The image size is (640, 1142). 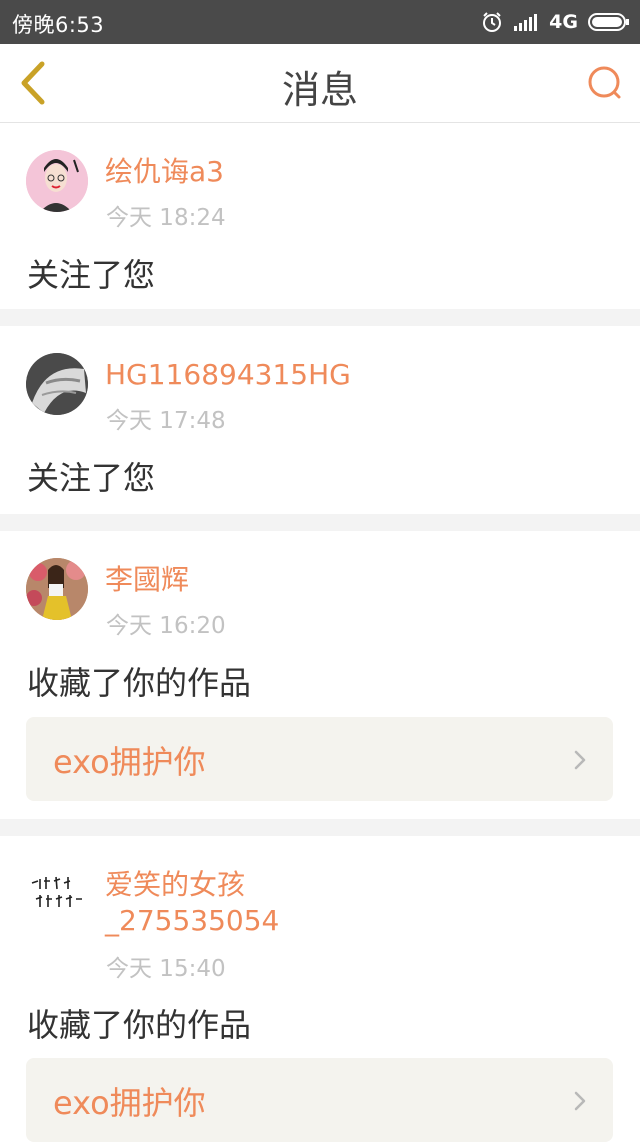 I want to click on user-name: HG116894315HG, so click(x=228, y=375).